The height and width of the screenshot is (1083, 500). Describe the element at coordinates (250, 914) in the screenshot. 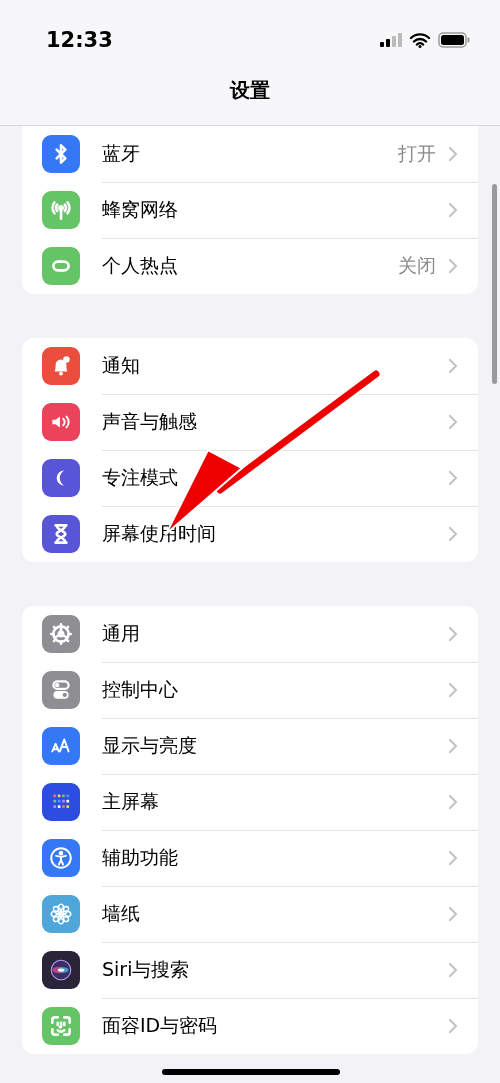

I see `settings-row: 墙纸` at that location.